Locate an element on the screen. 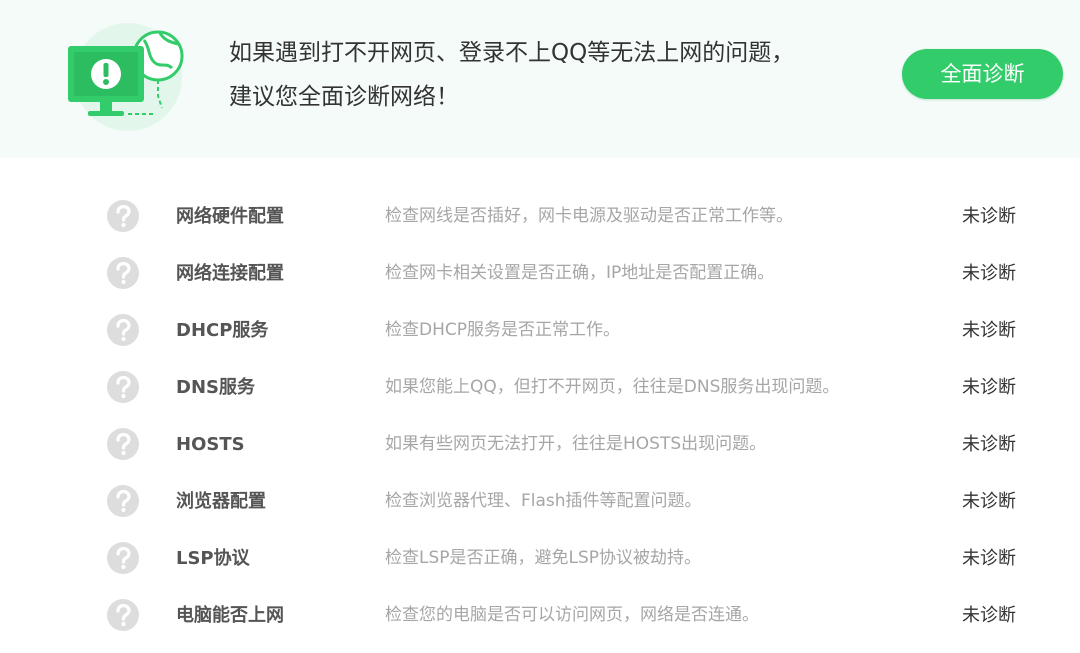 This screenshot has width=1080, height=653. diagnosis-item-name: 网络连接配置 is located at coordinates (230, 273).